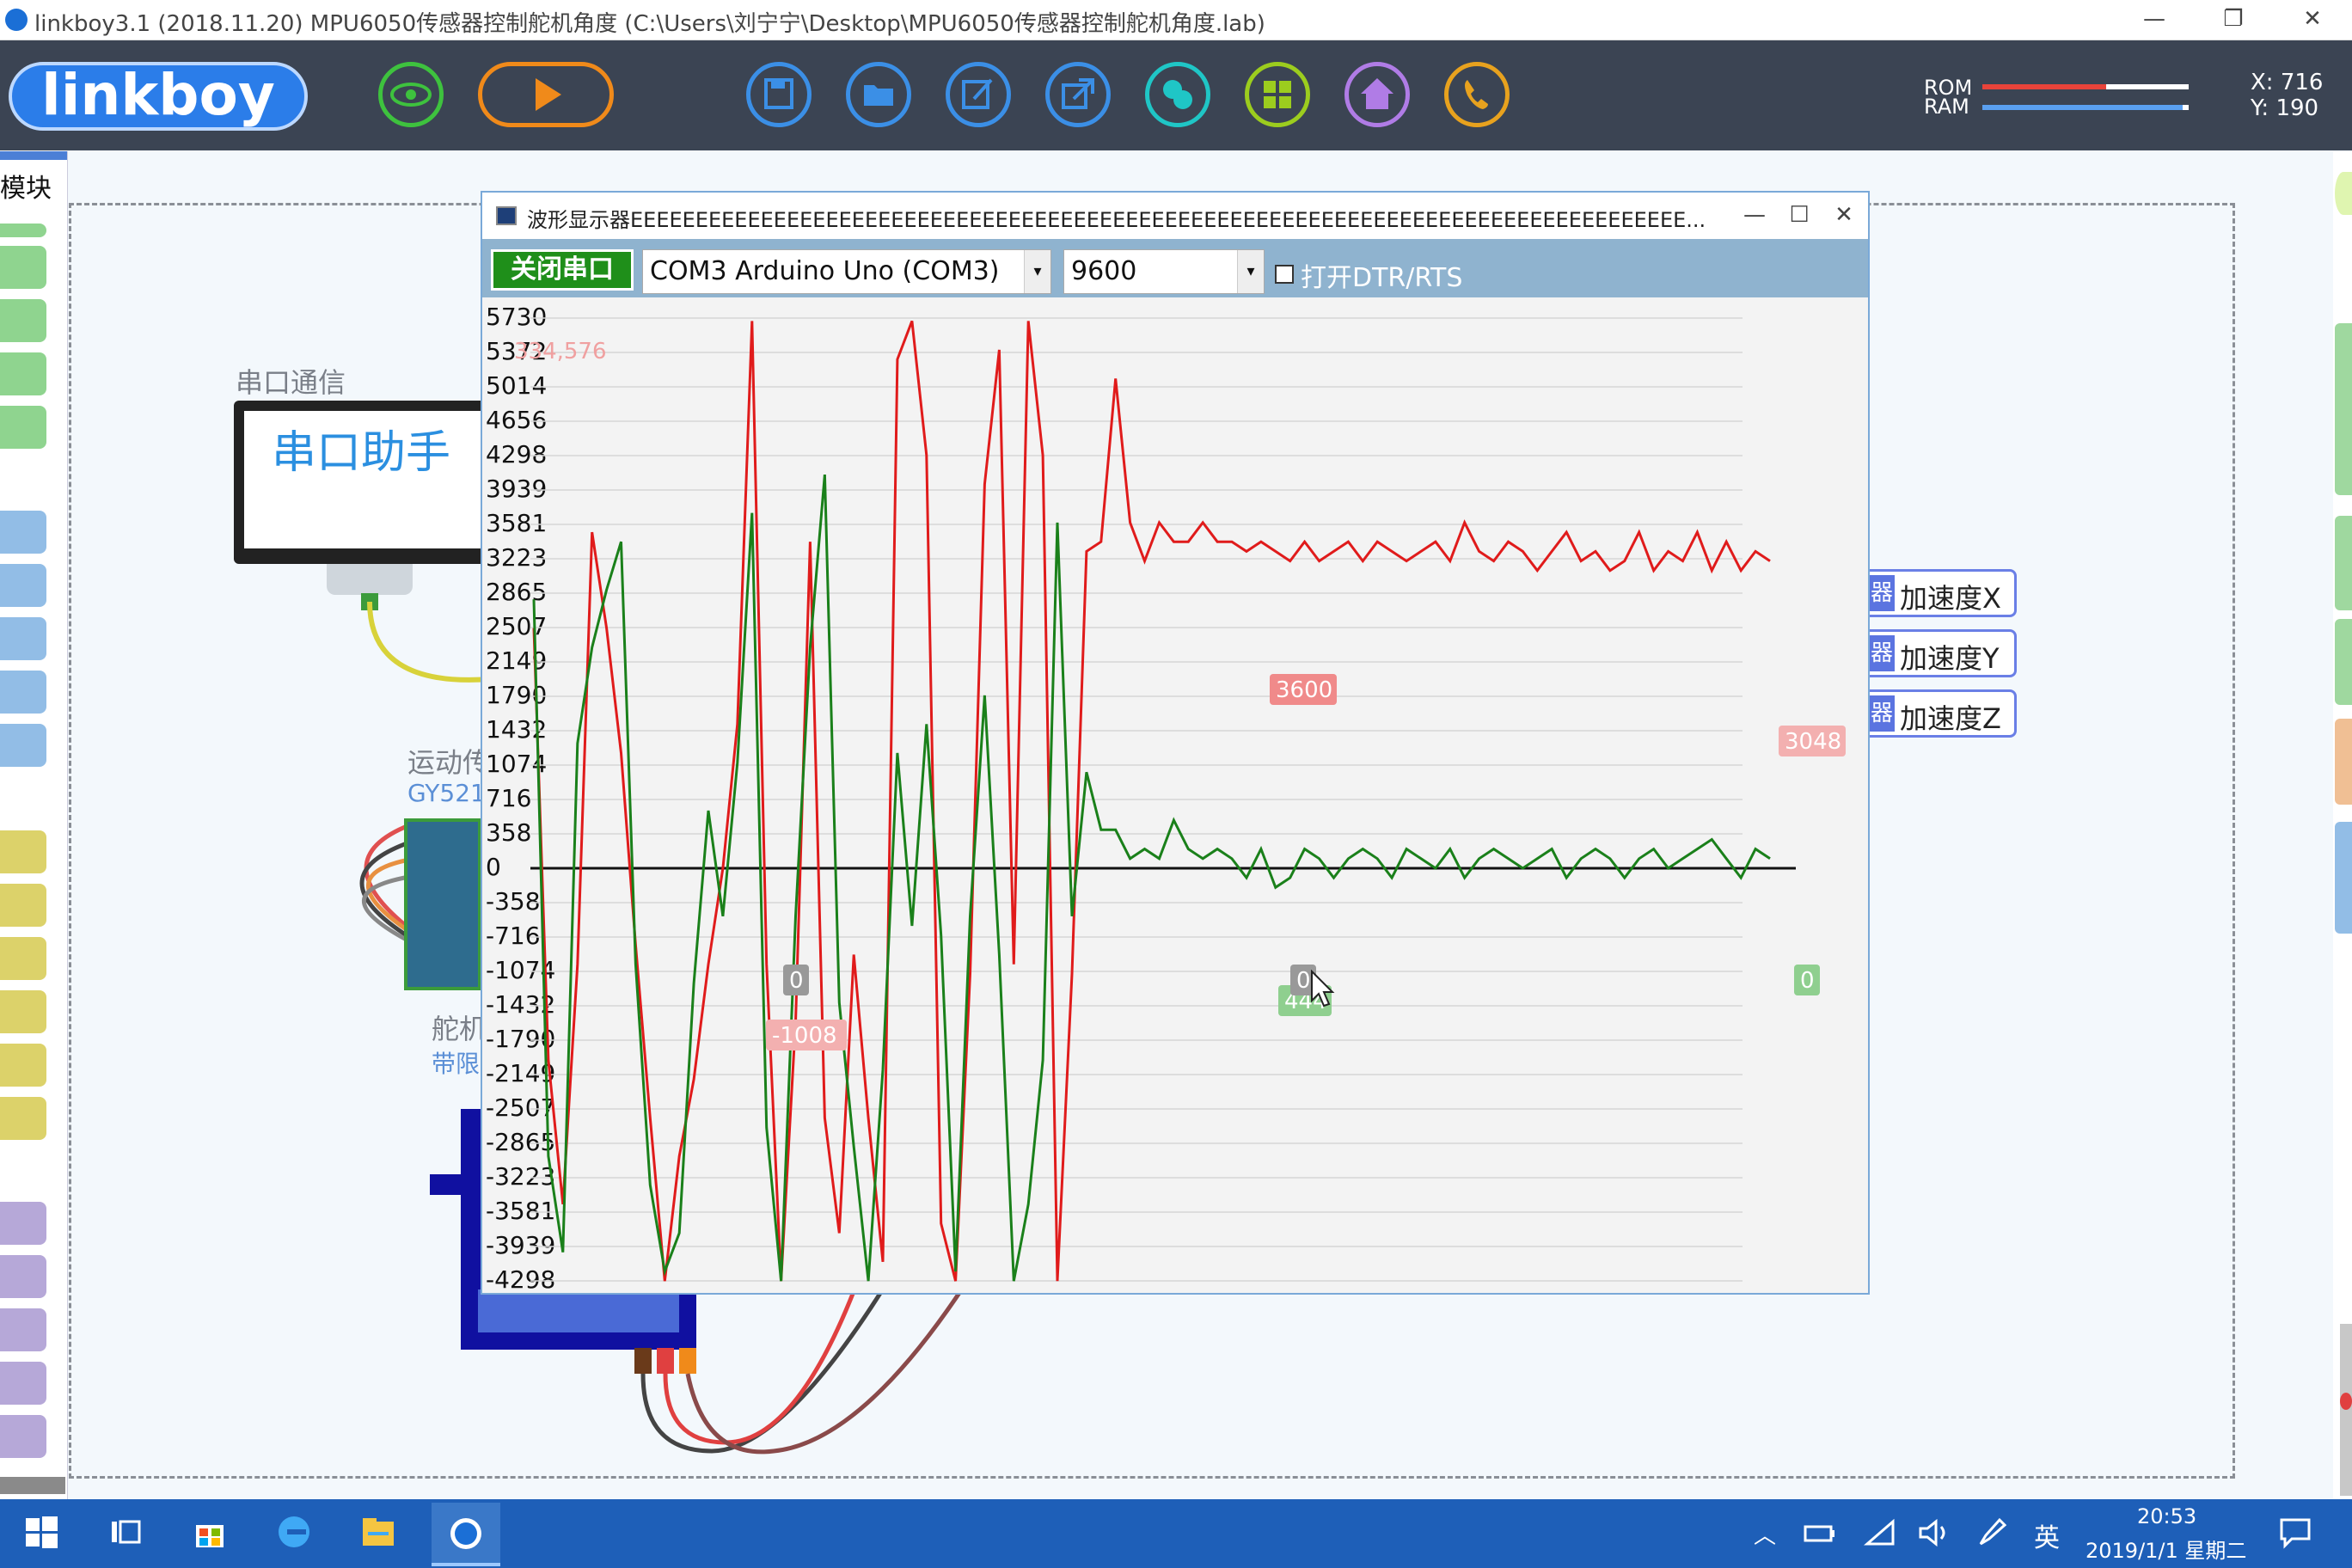 This screenshot has width=2352, height=1568. What do you see at coordinates (2166, 1549) in the screenshot?
I see `clock-date: 2019/1/1 星期二` at bounding box center [2166, 1549].